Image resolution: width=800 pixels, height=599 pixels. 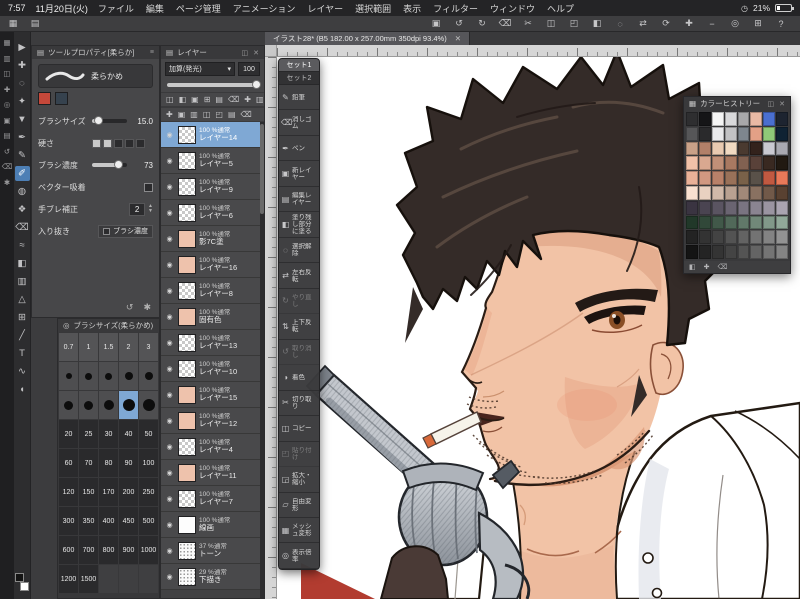 I want to click on edge-icon: ◎, so click(x=7, y=105).